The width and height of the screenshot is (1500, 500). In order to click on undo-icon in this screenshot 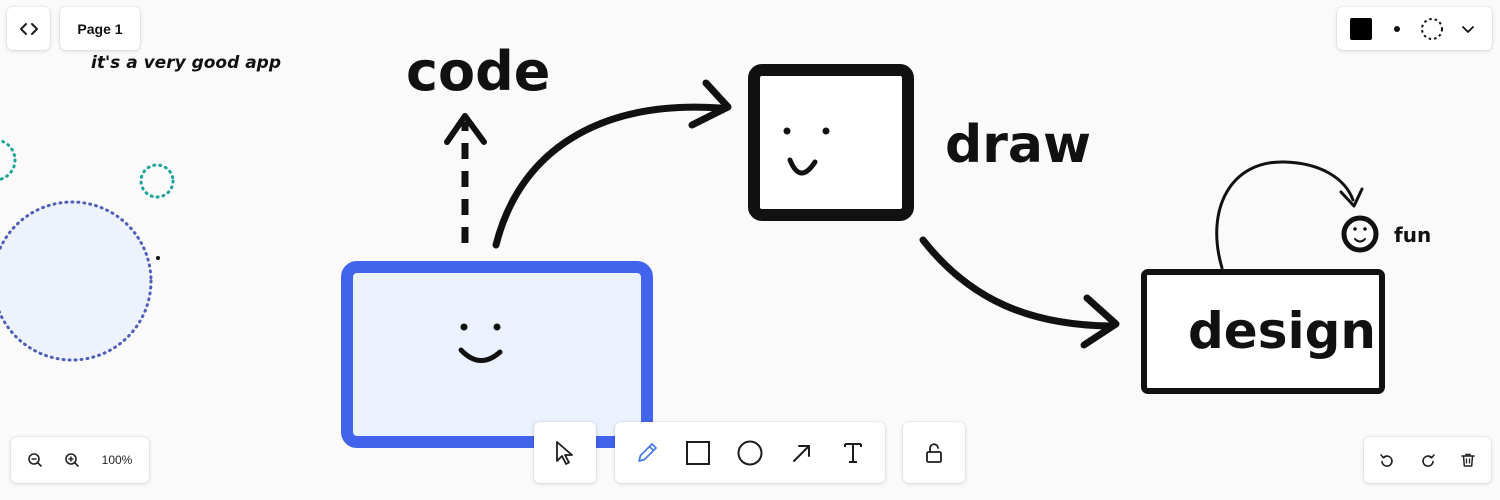, I will do `click(1386, 460)`.